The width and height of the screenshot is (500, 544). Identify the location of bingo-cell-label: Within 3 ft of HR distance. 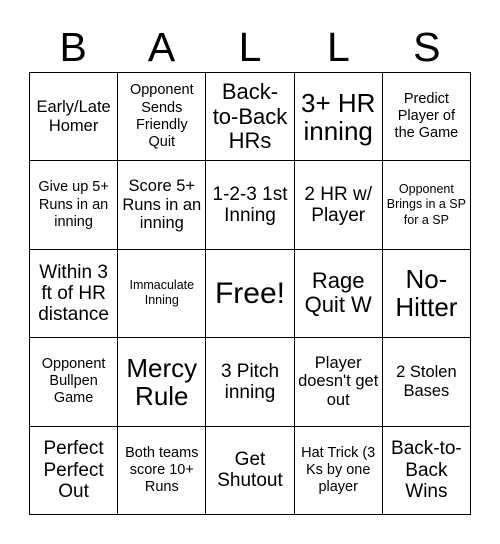
(73, 293).